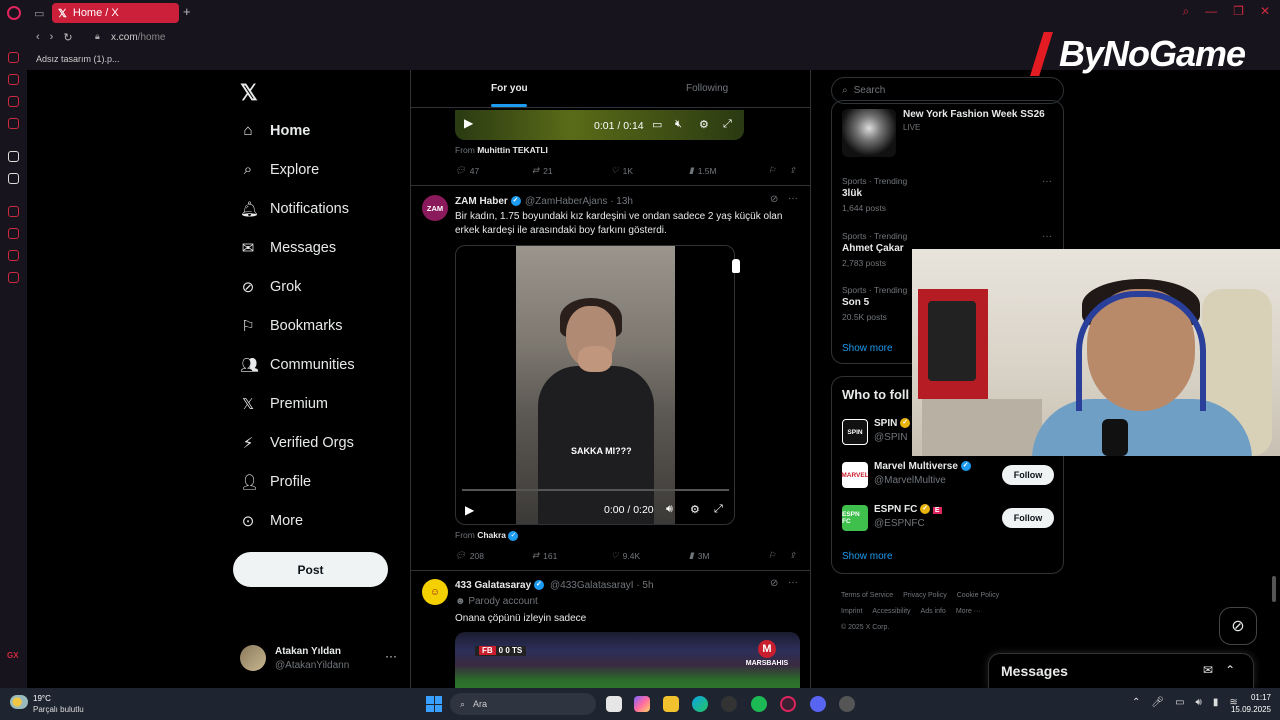  I want to click on nav-messages: ✉ Messages, so click(288, 248).